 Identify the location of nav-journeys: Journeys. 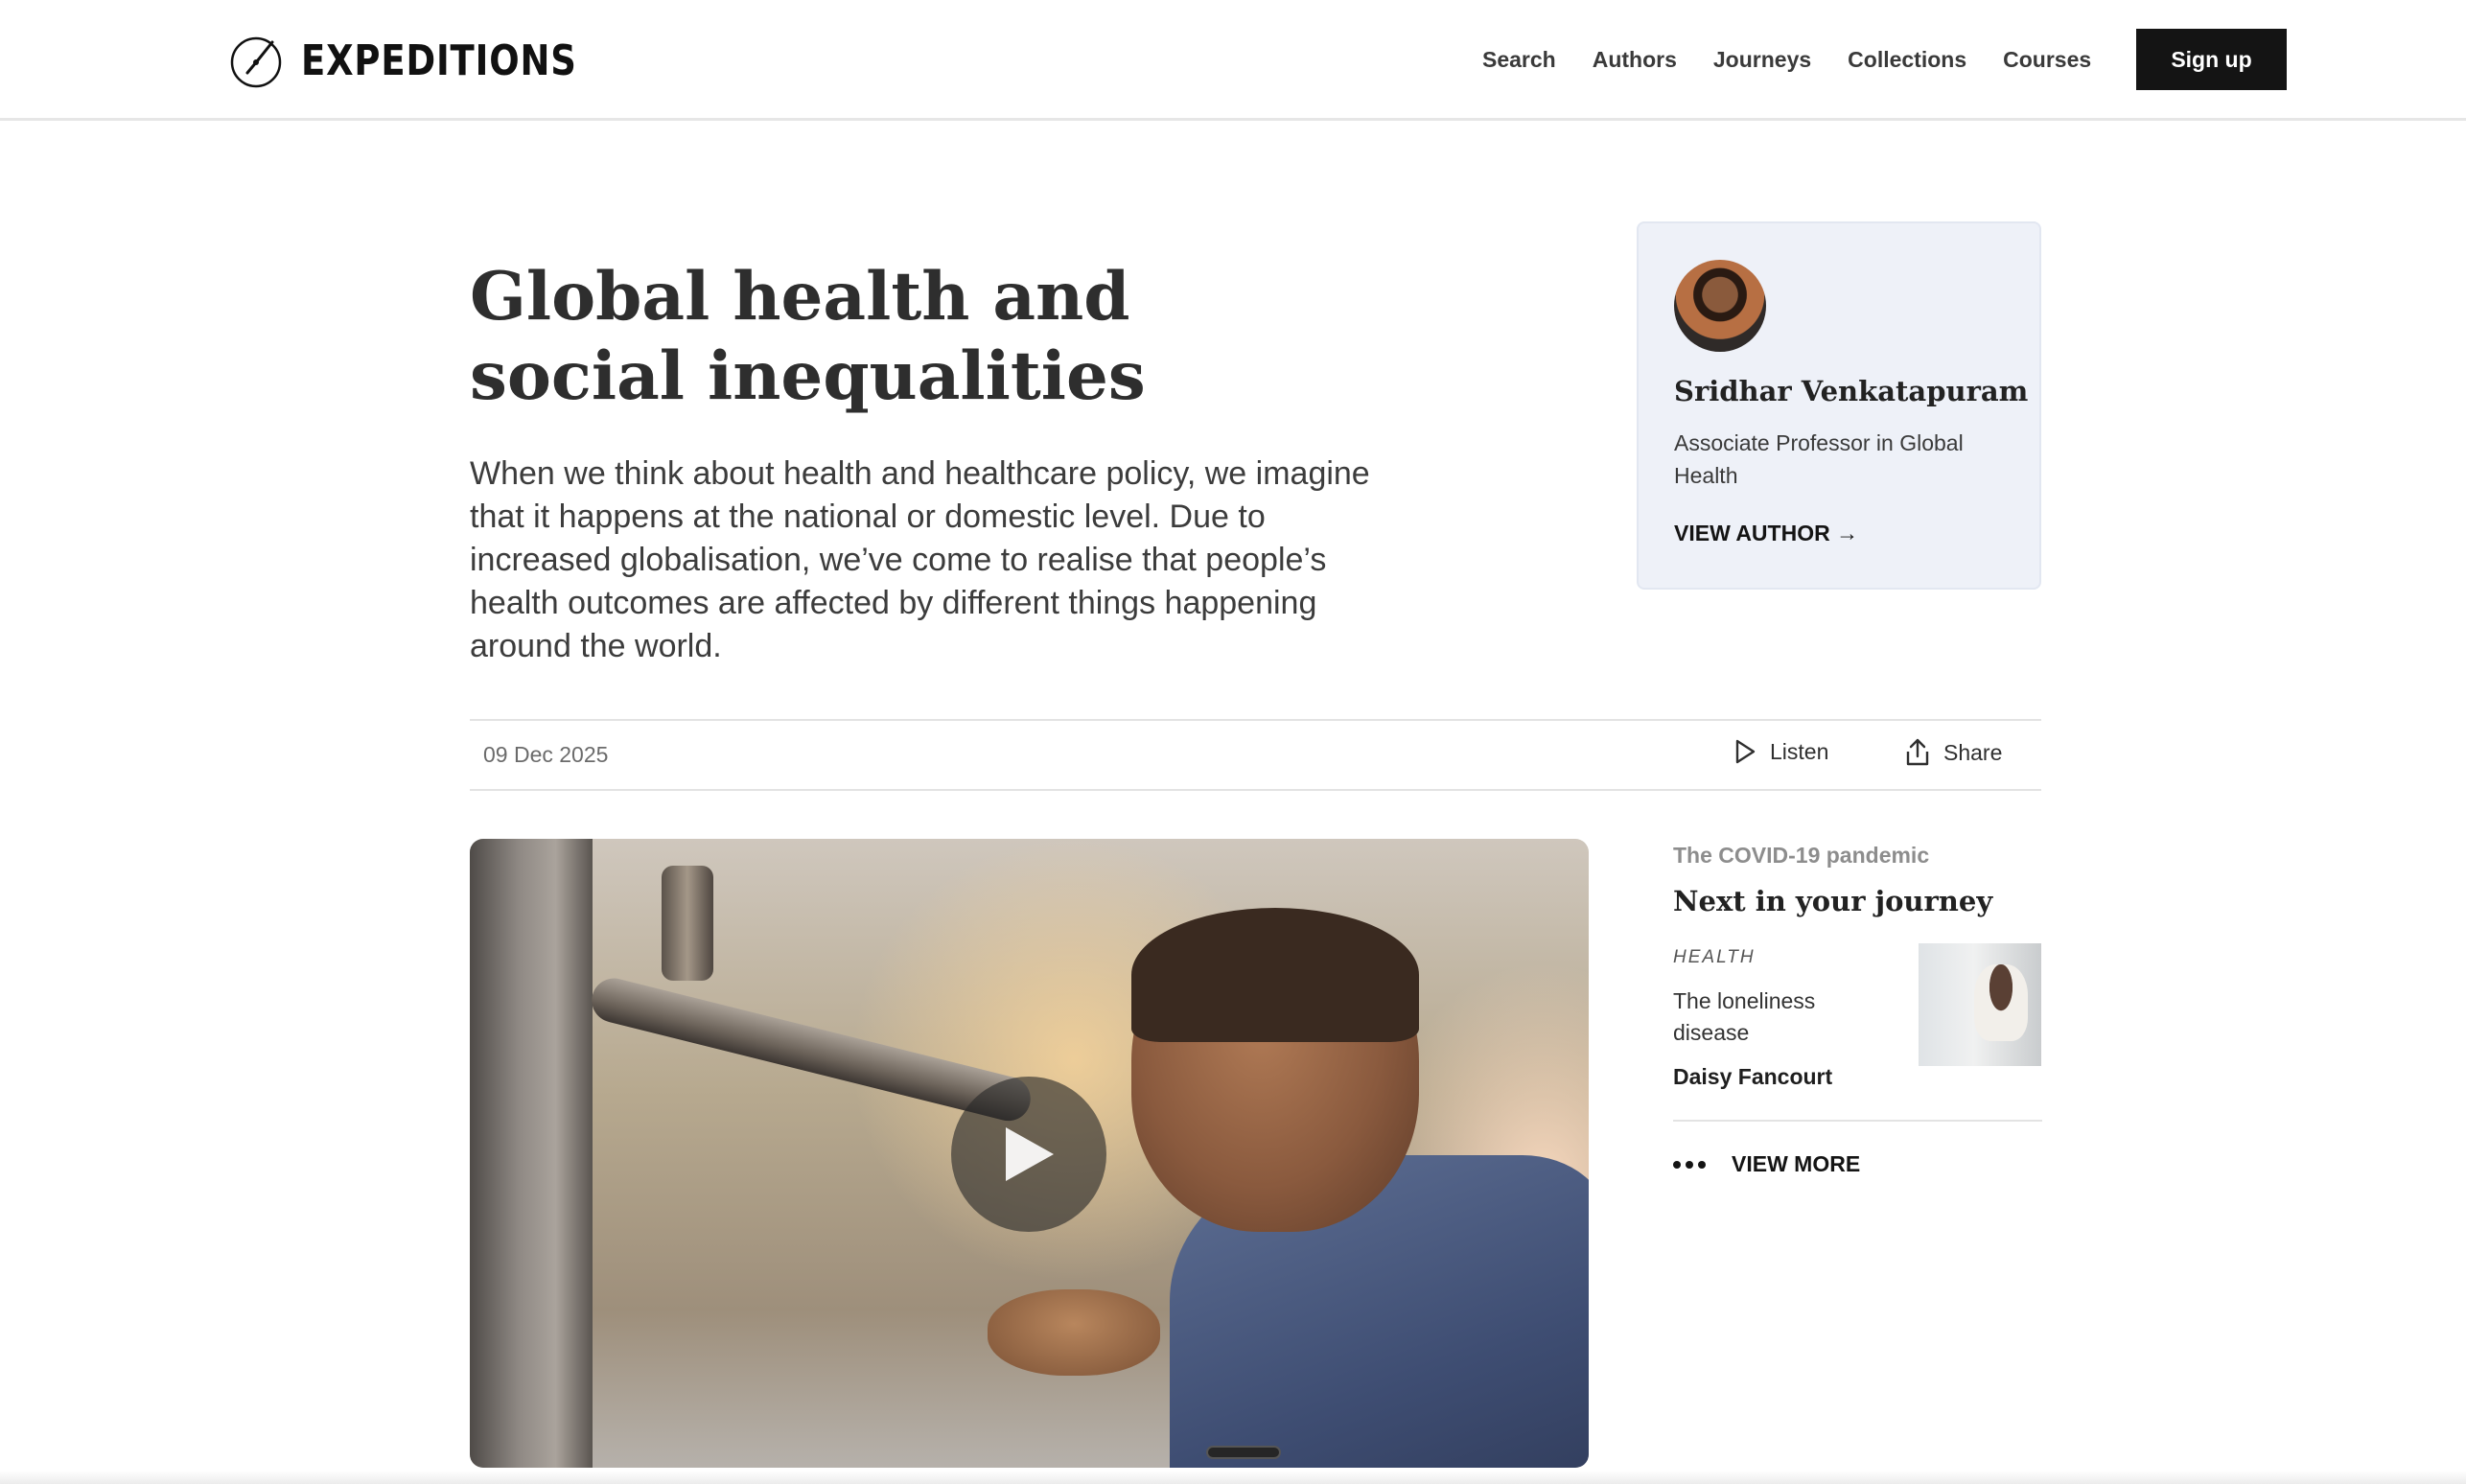
(1762, 60).